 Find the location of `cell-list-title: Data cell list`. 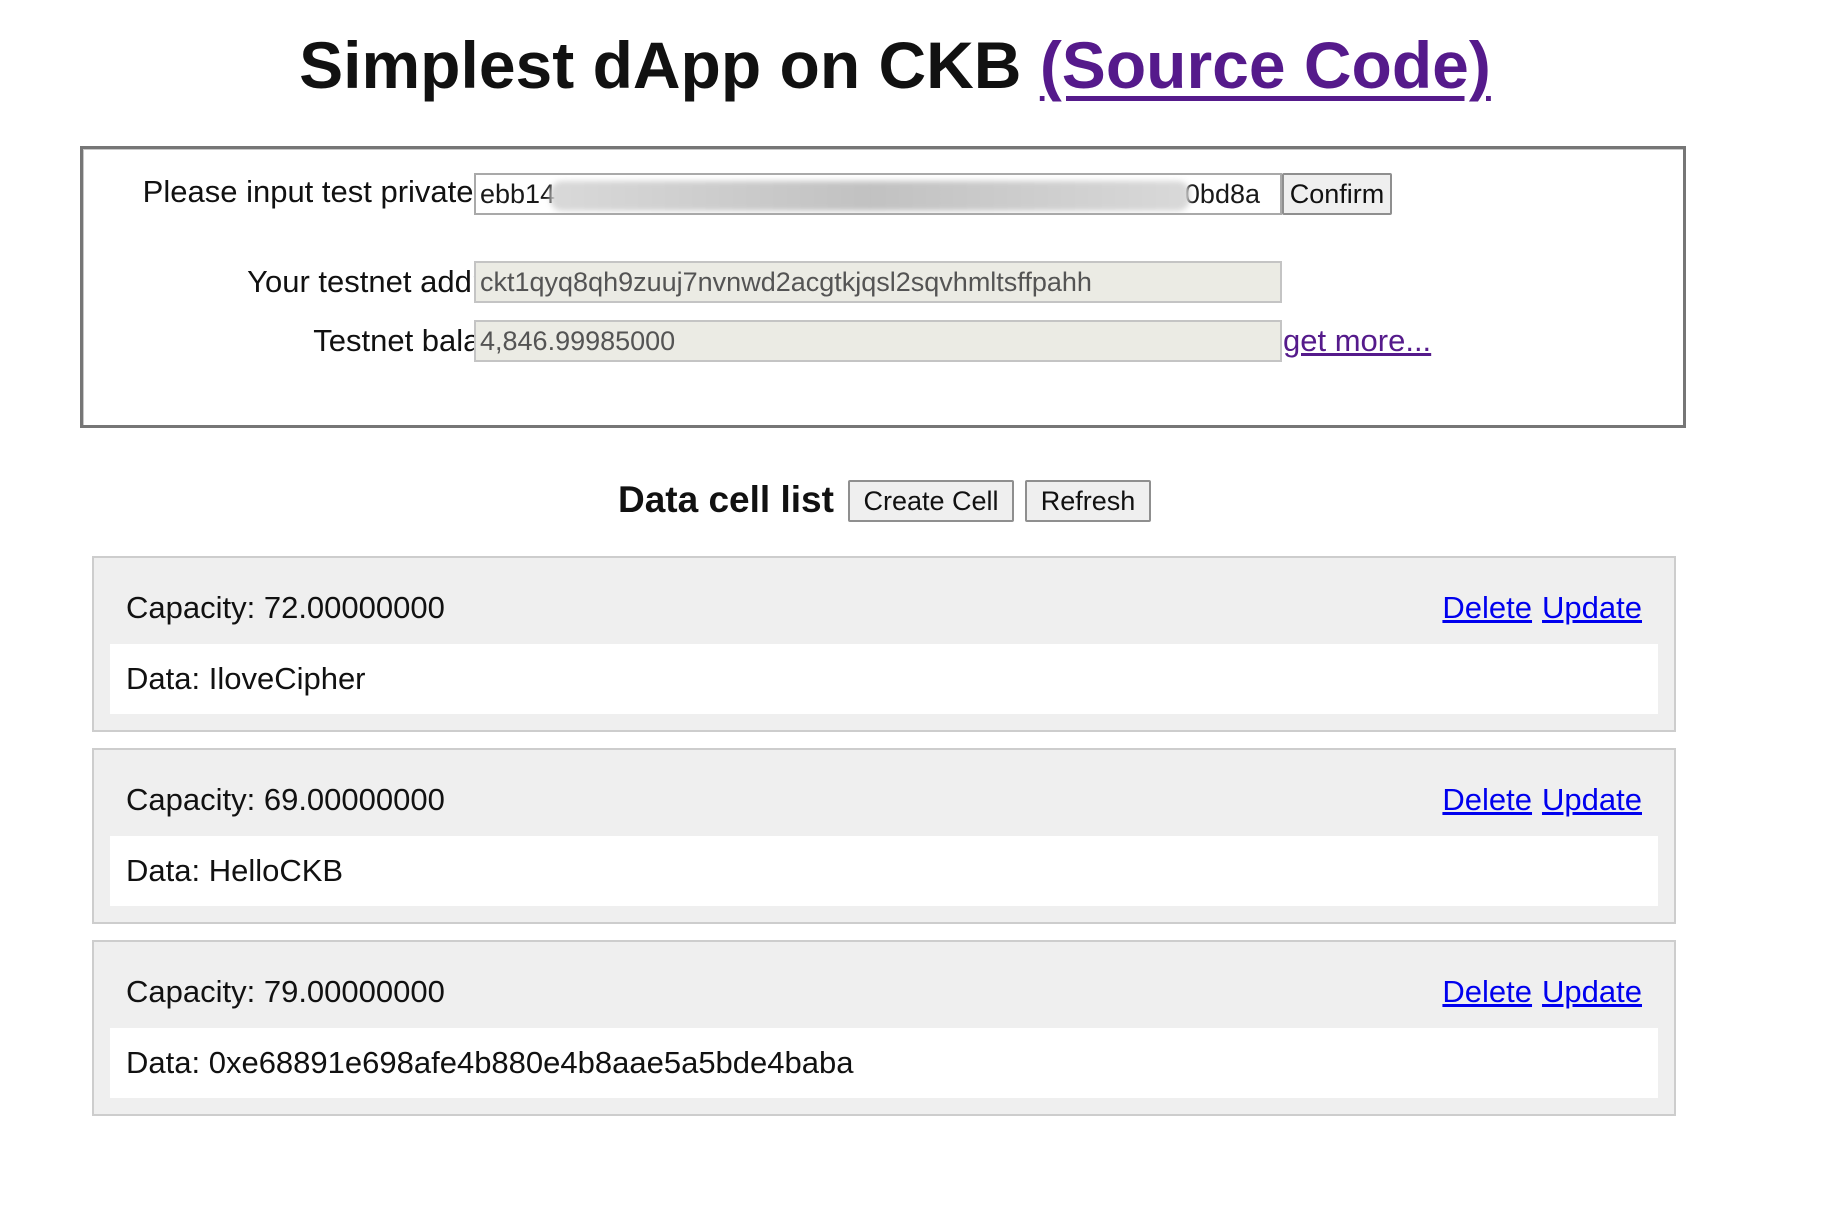

cell-list-title: Data cell list is located at coordinates (726, 499).